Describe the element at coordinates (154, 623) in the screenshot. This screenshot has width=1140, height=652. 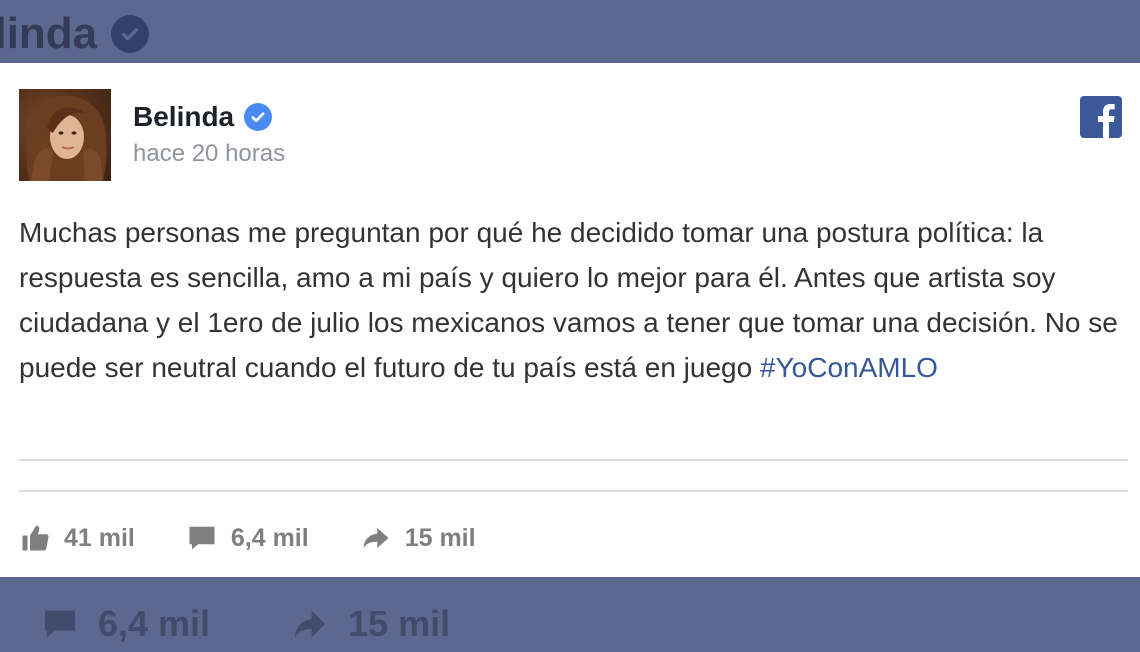
I see `background-comments-count: 6,4 mil` at that location.